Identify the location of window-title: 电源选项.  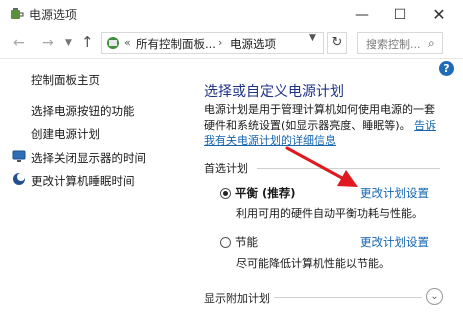
(53, 15).